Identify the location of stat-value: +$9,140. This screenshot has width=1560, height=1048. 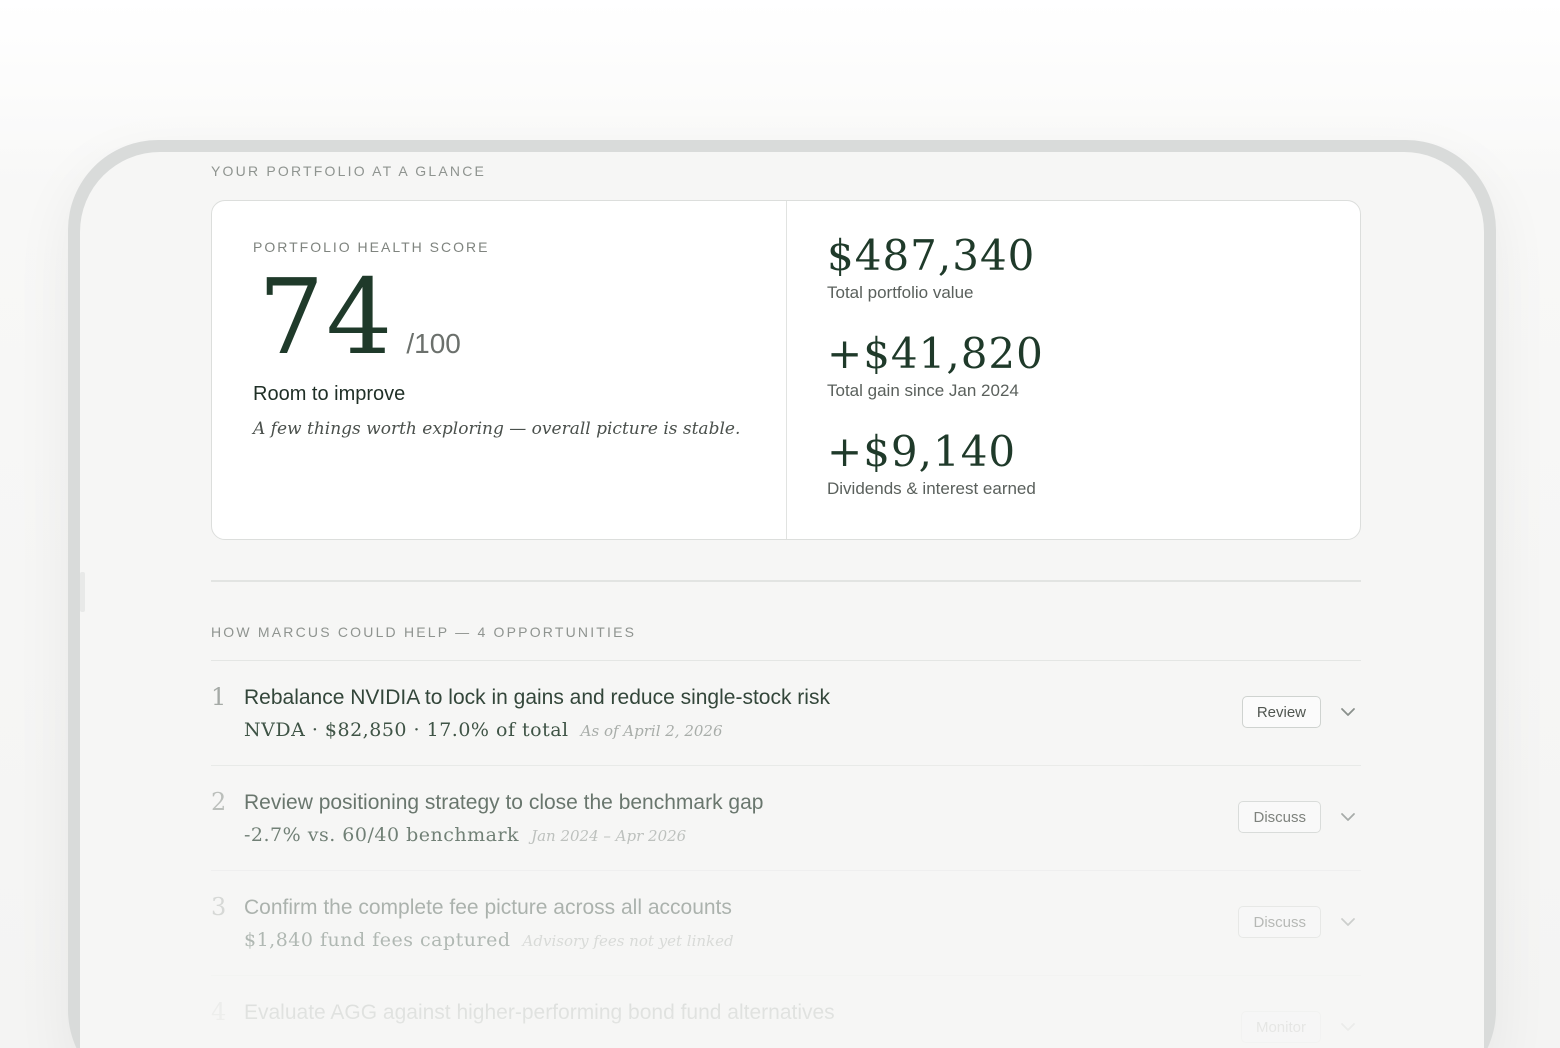
(922, 451).